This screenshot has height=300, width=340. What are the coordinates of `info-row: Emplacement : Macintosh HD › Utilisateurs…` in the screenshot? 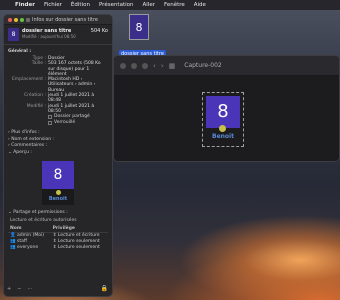 It's located at (58, 85).